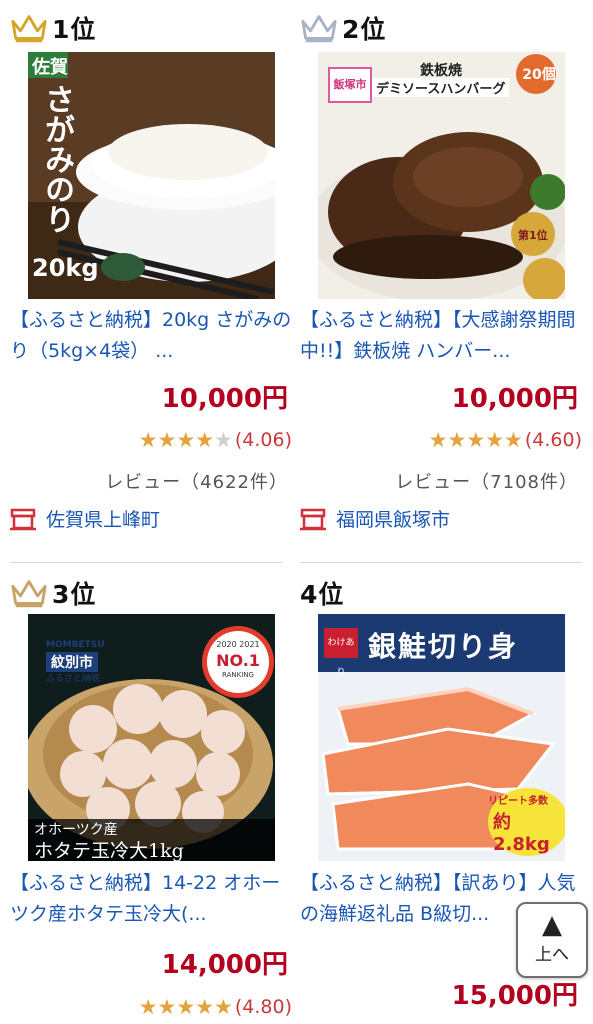 This screenshot has height=1024, width=593. Describe the element at coordinates (441, 71) in the screenshot. I see `image-headline-1: 鉄板焼` at that location.